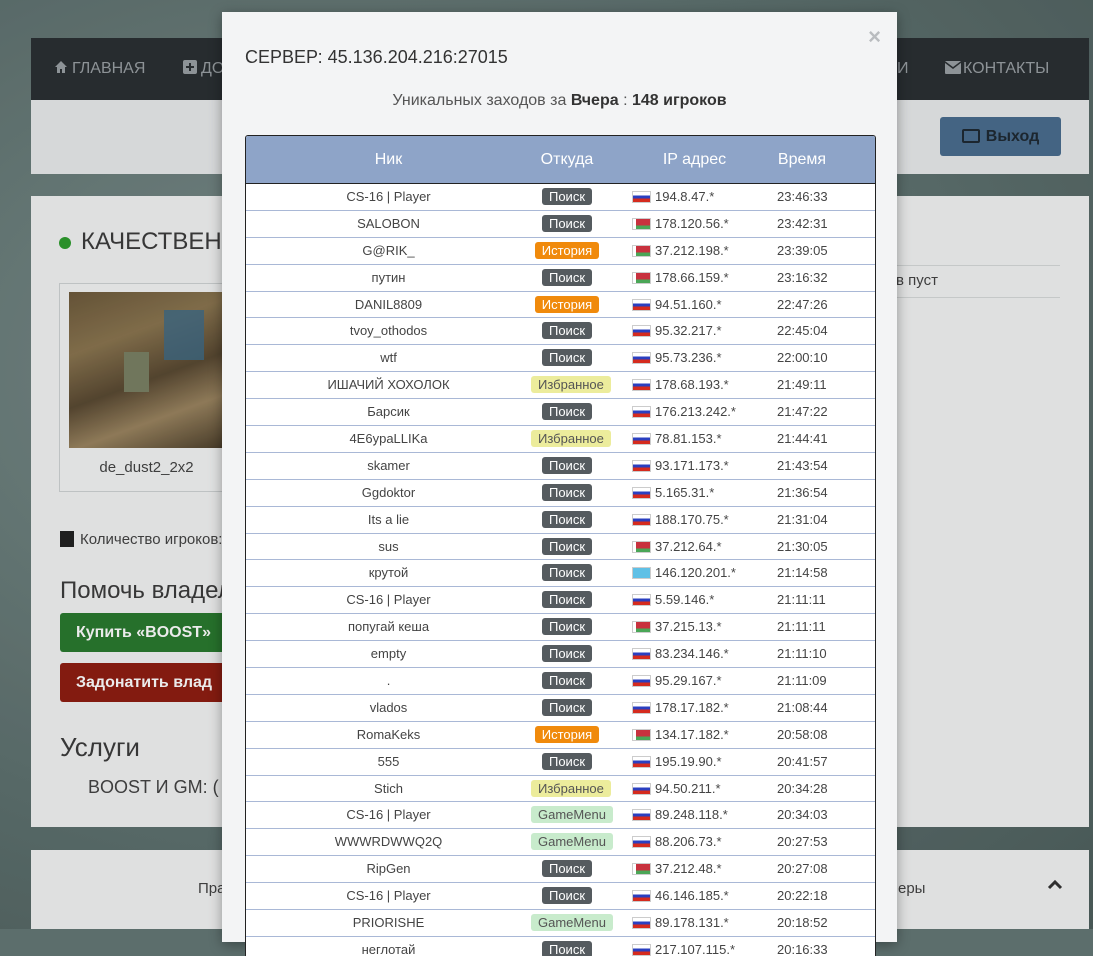 Image resolution: width=1093 pixels, height=956 pixels. I want to click on ip-address: 178.17.182.*, so click(692, 707).